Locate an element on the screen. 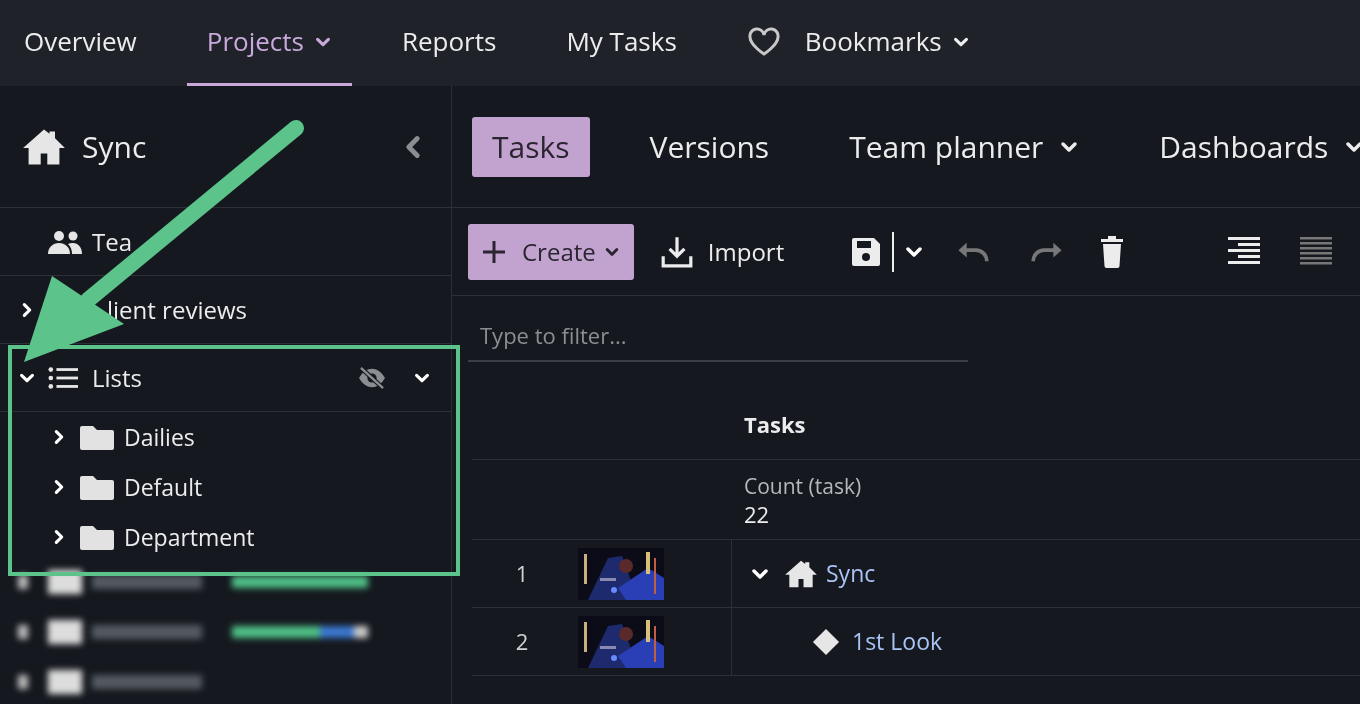 Image resolution: width=1360 pixels, height=704 pixels. import-button: Import is located at coordinates (722, 251).